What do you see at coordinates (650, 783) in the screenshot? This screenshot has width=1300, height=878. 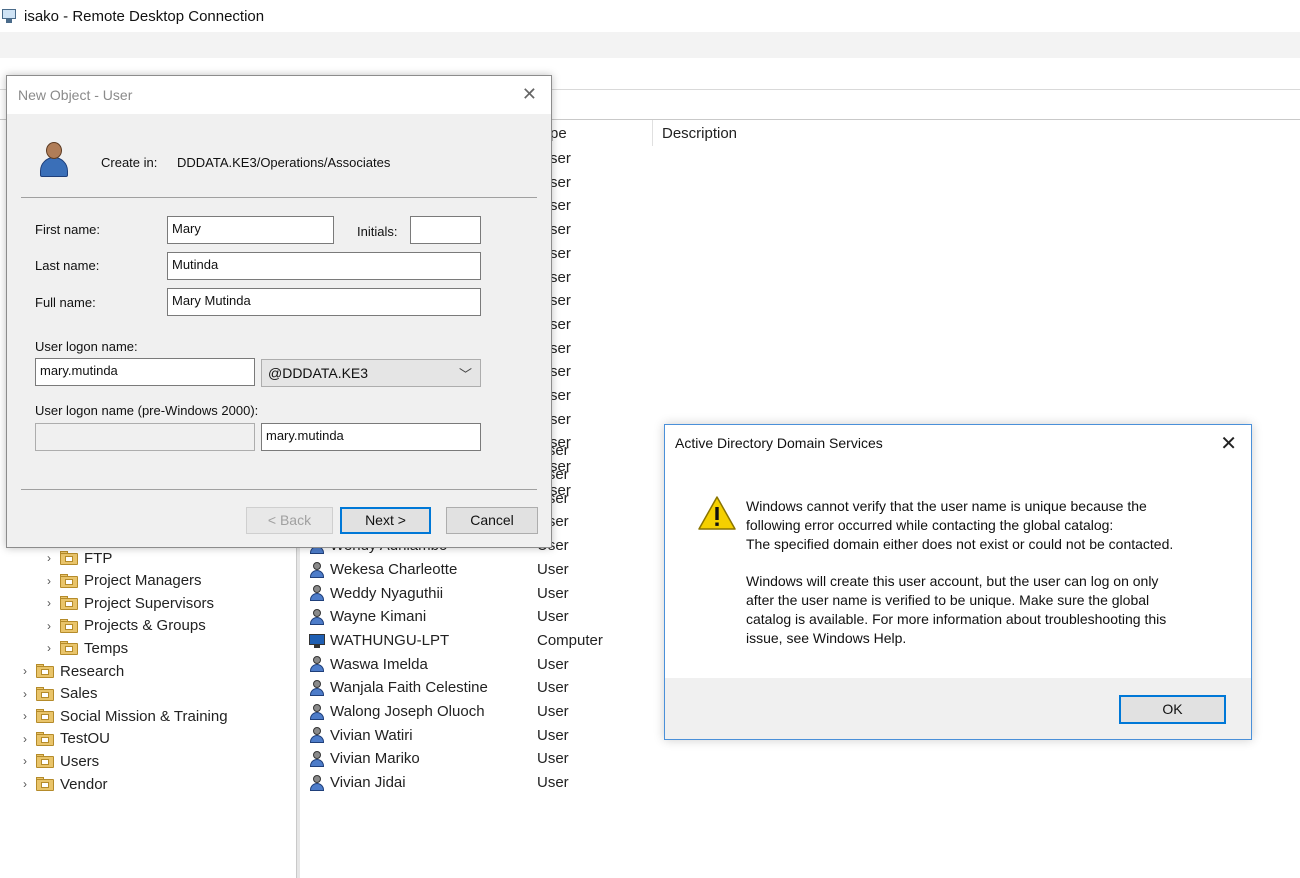 I see `list-item: Vivian Jidai User` at bounding box center [650, 783].